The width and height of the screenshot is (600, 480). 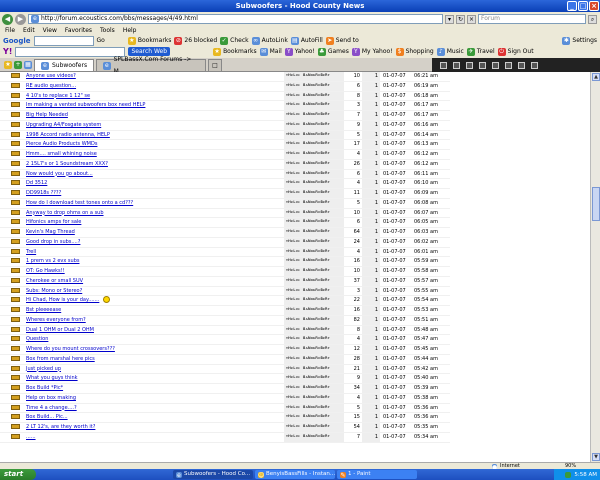 What do you see at coordinates (521, 65) in the screenshot?
I see `research-icon` at bounding box center [521, 65].